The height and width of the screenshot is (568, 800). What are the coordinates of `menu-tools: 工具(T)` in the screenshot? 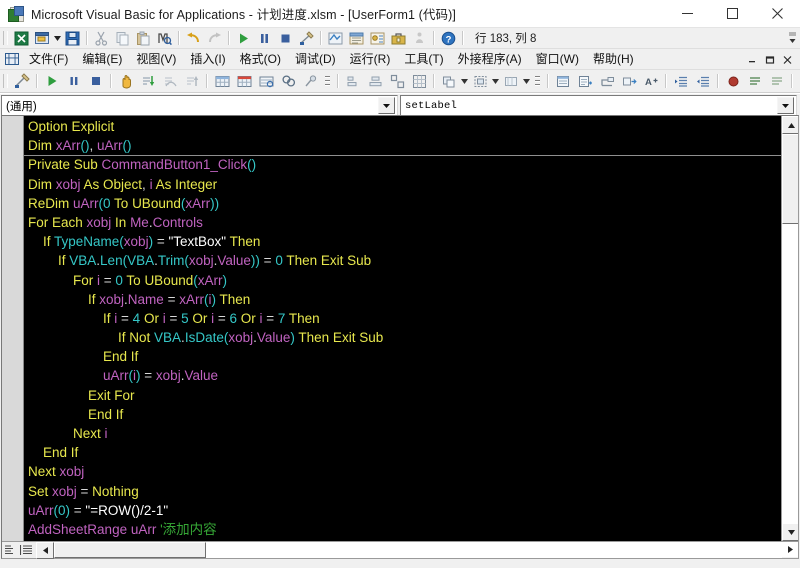 It's located at (423, 59).